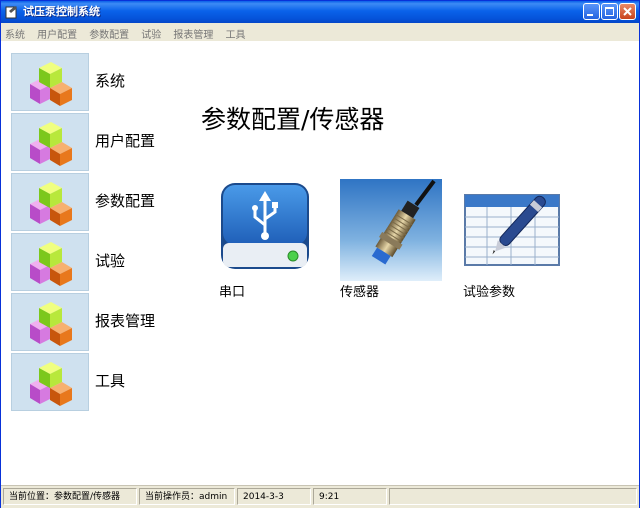  I want to click on close-button, so click(627, 11).